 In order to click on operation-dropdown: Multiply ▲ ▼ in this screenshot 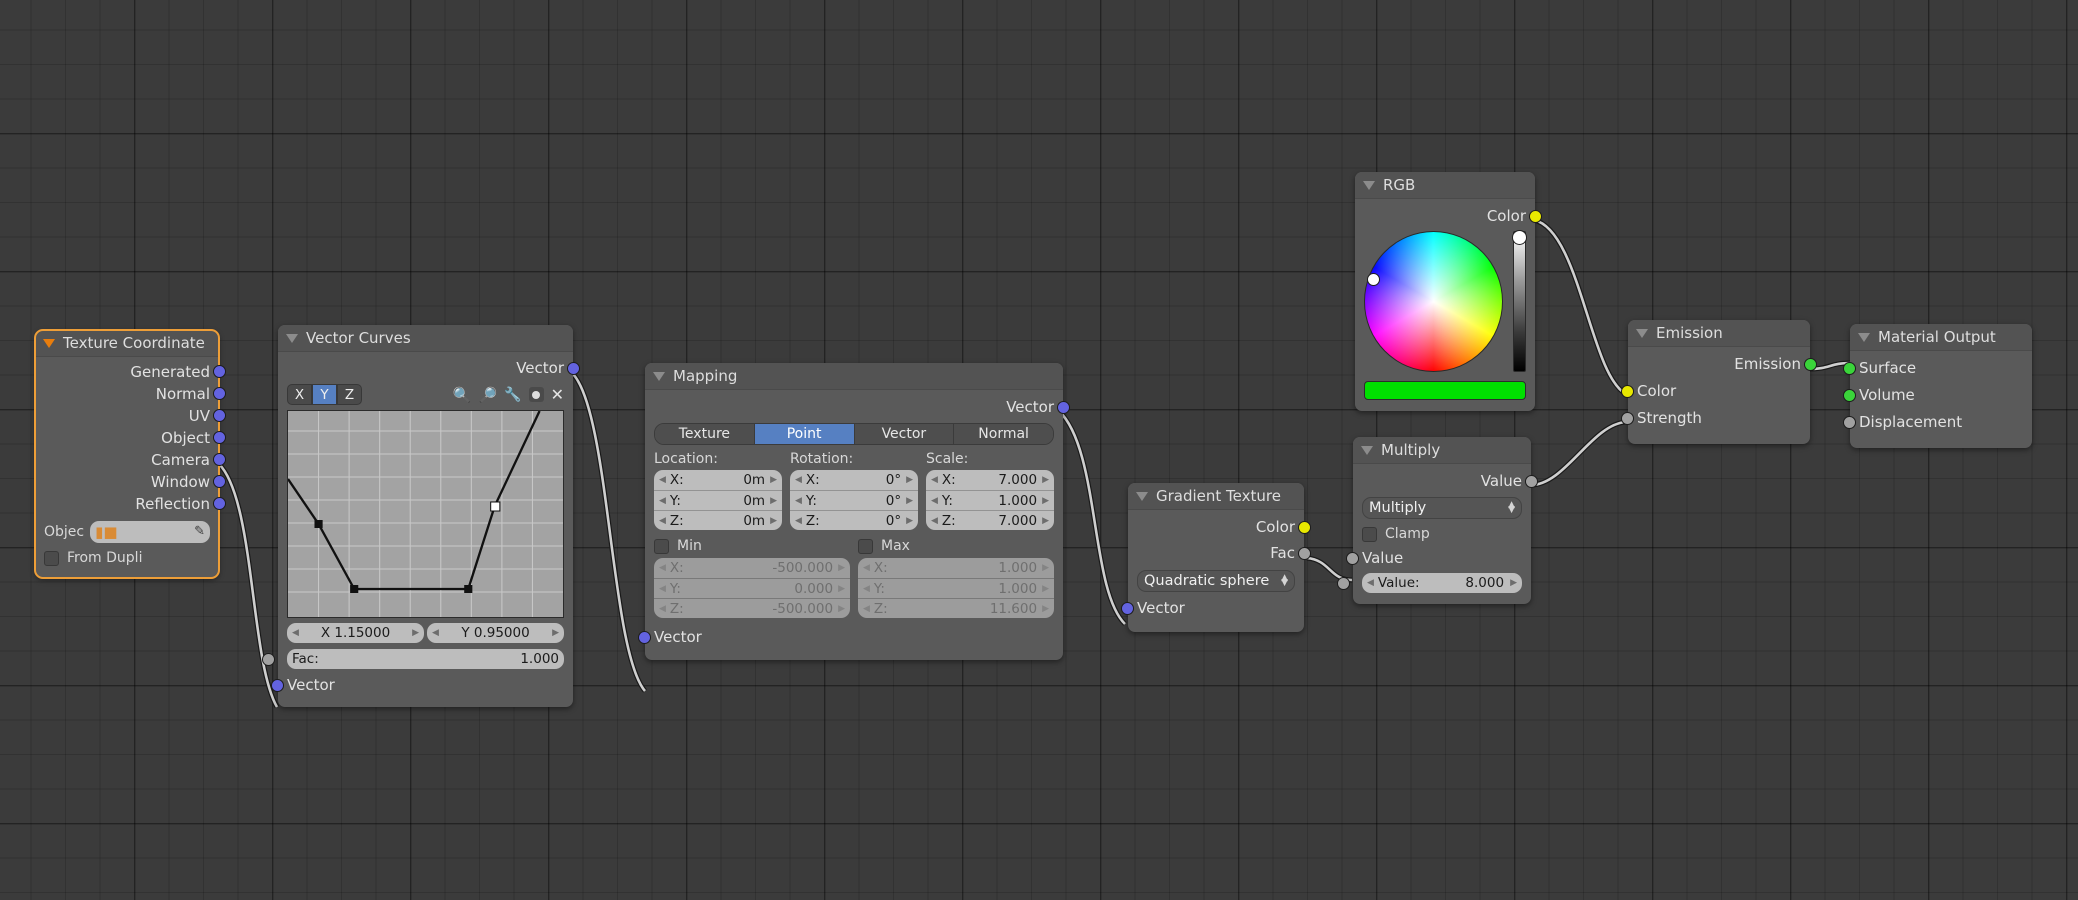, I will do `click(1442, 508)`.